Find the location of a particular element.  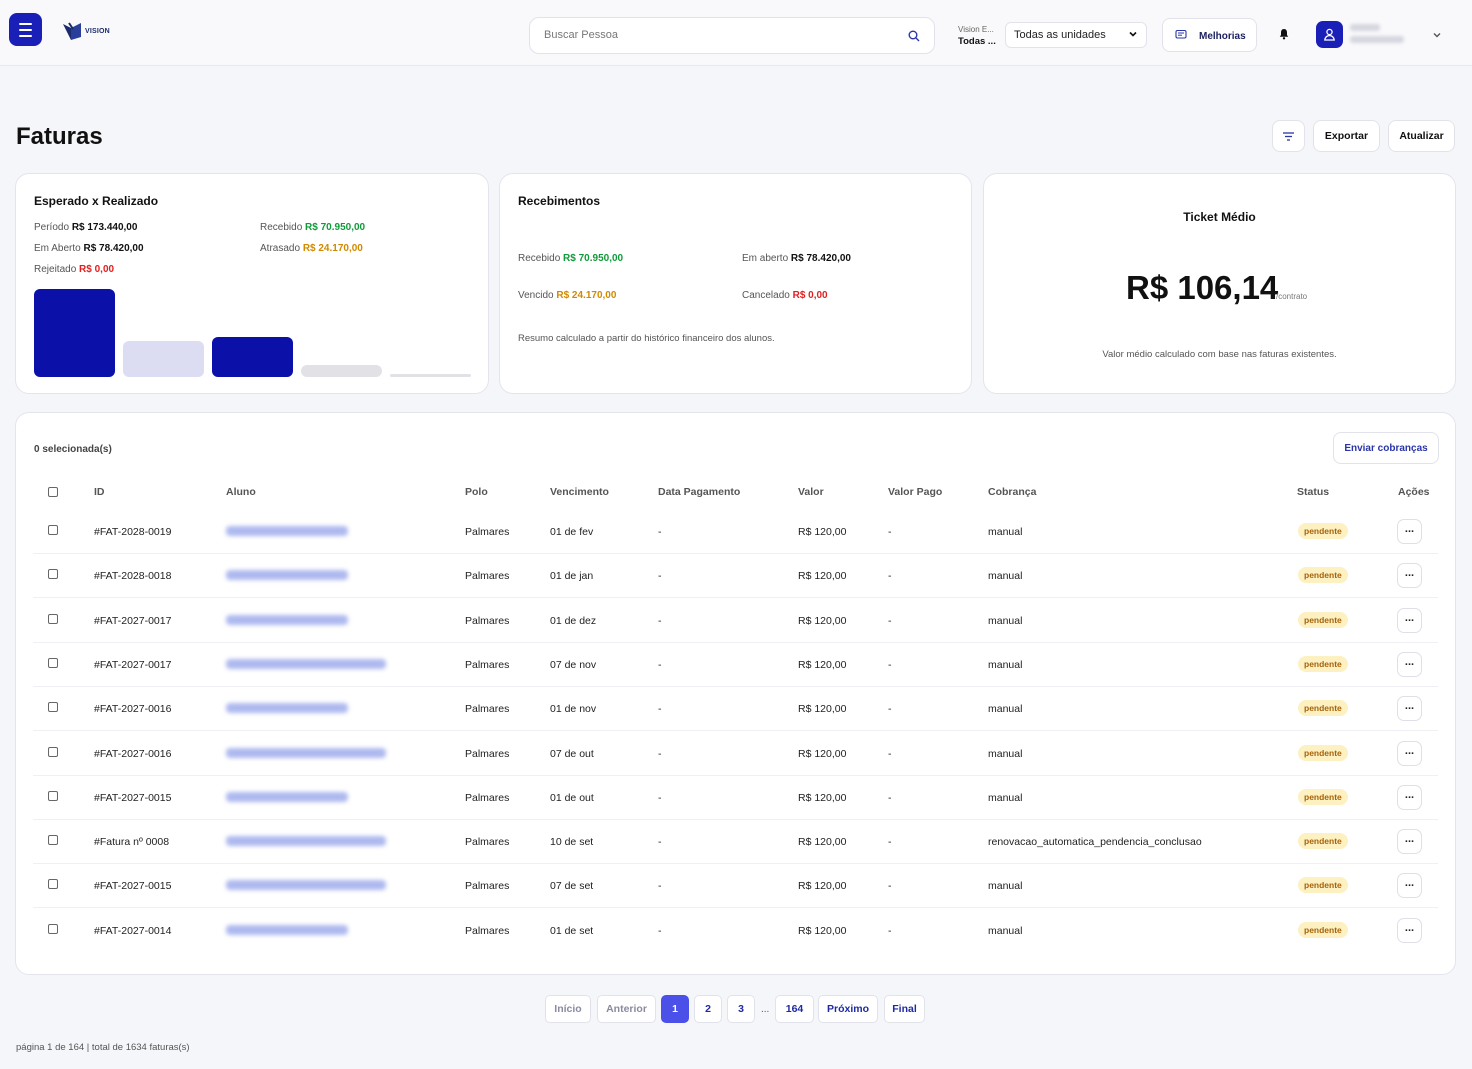

refresh-button: Atualizar is located at coordinates (1421, 136).